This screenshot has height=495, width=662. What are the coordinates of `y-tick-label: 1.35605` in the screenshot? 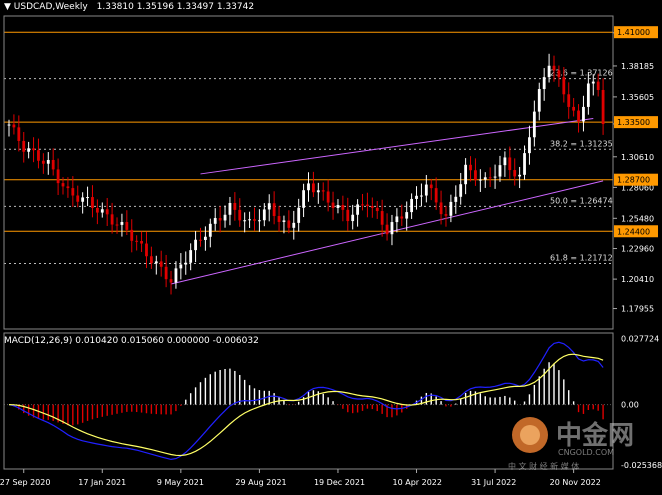 It's located at (637, 97).